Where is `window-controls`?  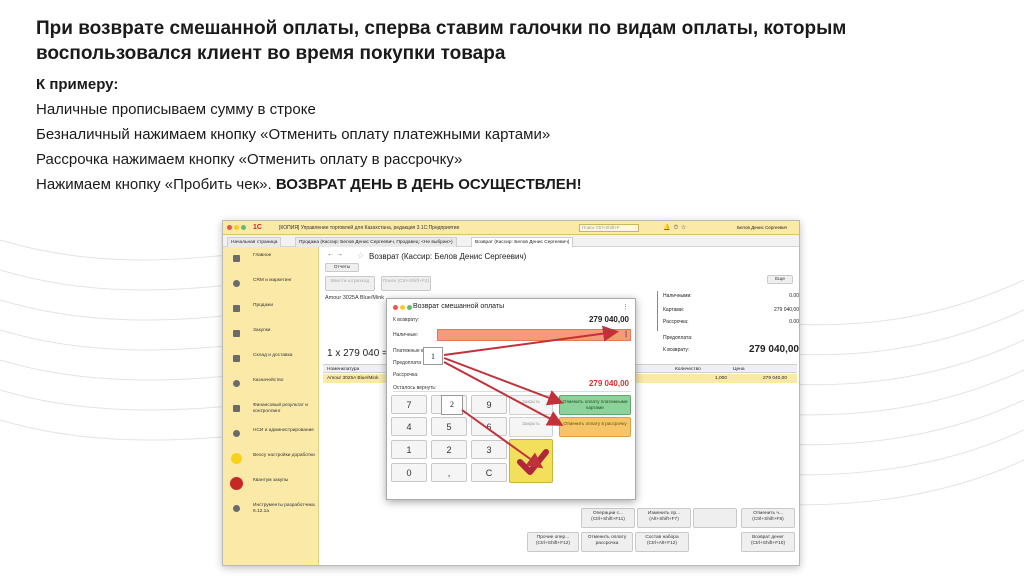 window-controls is located at coordinates (237, 228).